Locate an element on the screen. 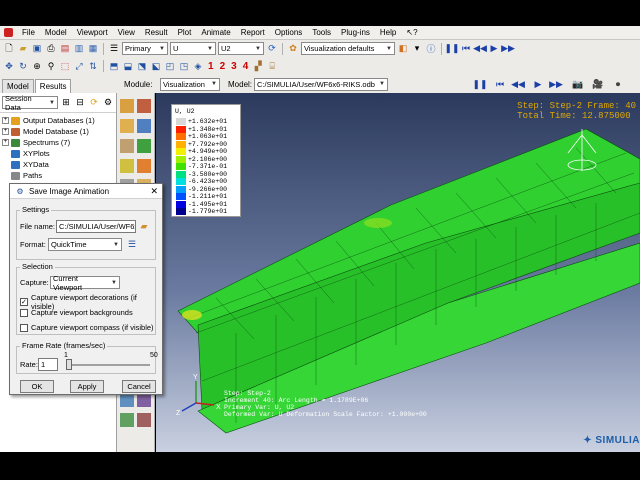  render-style-icon: ▞ is located at coordinates (258, 66).